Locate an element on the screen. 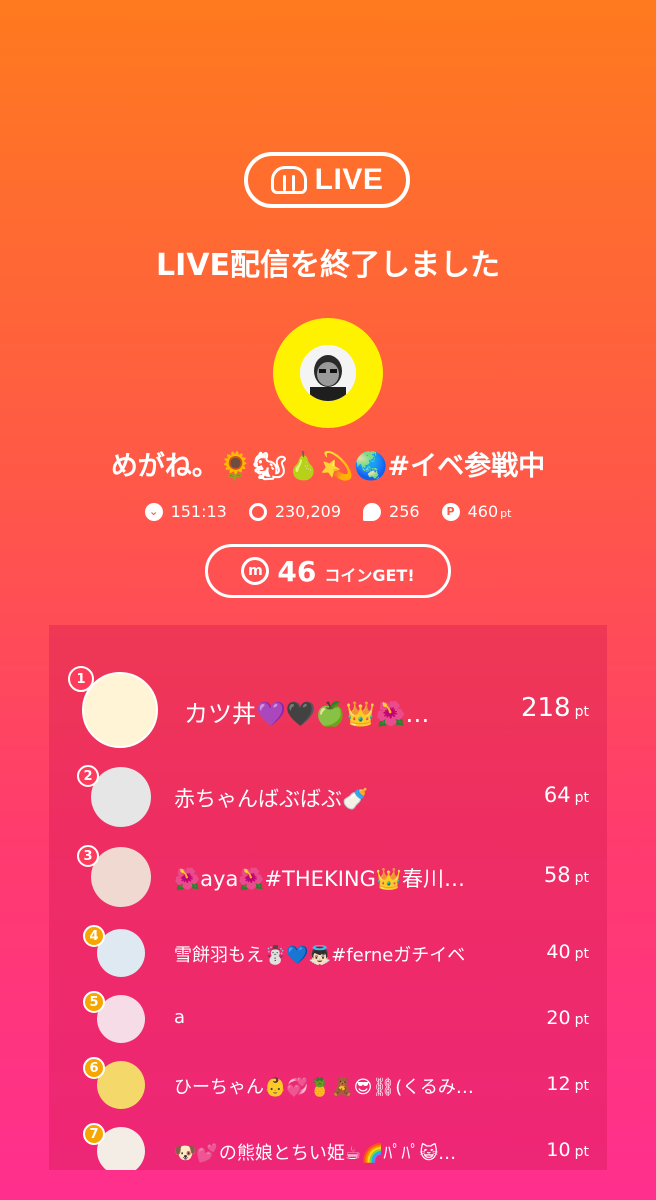 The height and width of the screenshot is (1200, 656). live-ended-title: LIVE配信を終了しました is located at coordinates (328, 265).